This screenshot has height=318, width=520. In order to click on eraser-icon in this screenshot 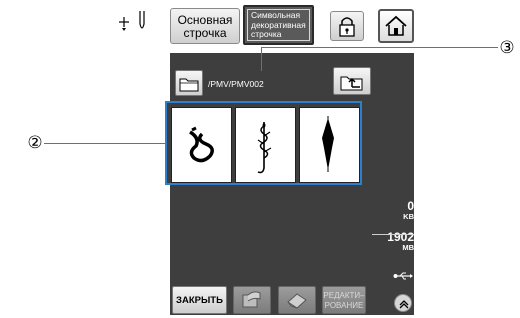, I will do `click(297, 301)`.